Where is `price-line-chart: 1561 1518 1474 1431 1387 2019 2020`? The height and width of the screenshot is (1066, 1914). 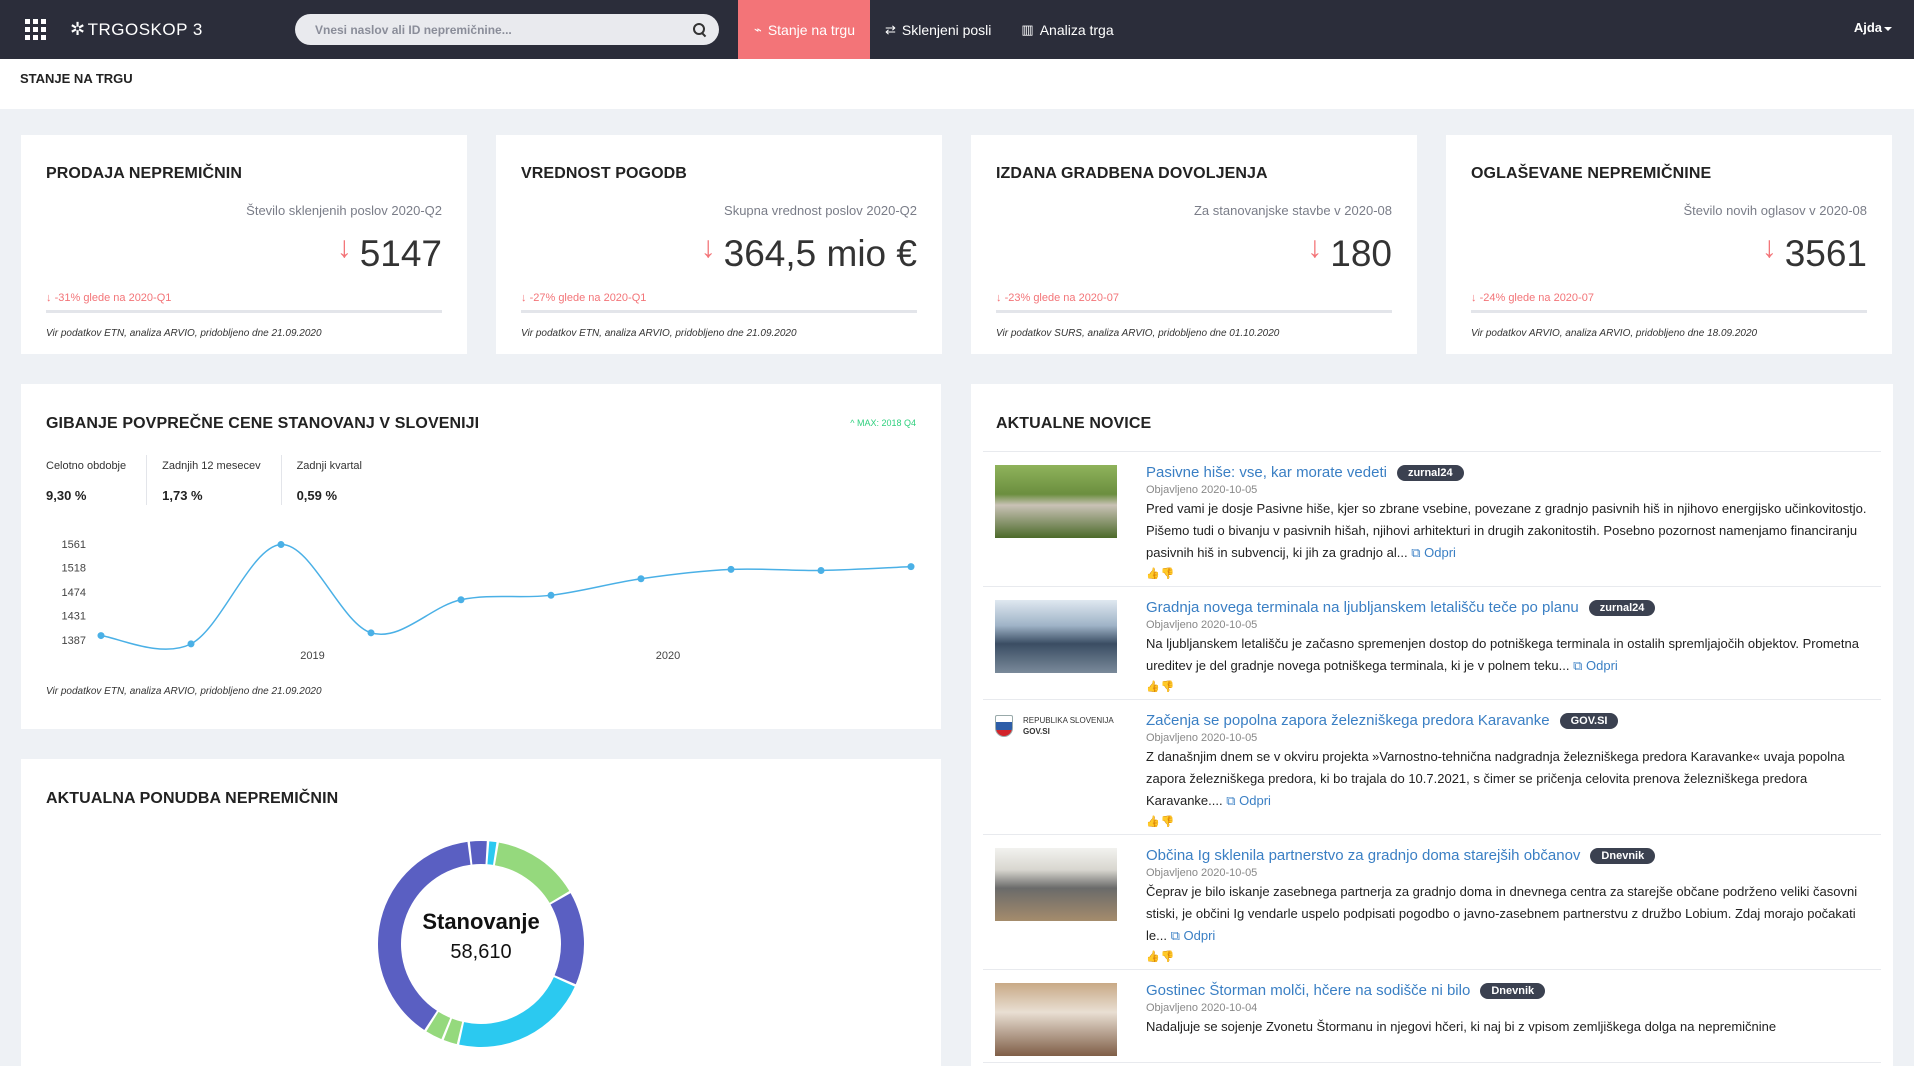
price-line-chart: 1561 1518 1474 1431 1387 2019 2020 is located at coordinates (488, 600).